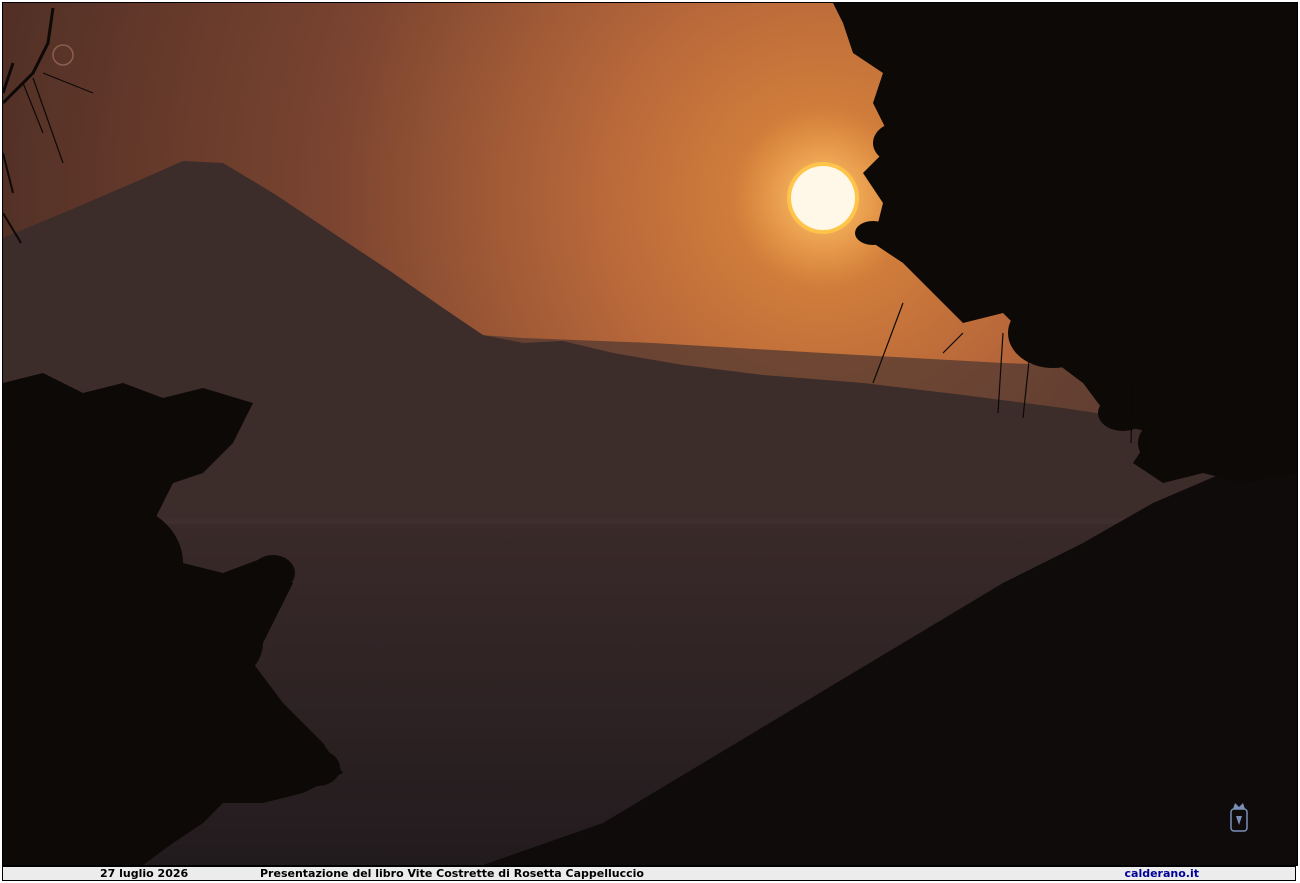 The height and width of the screenshot is (883, 1300). I want to click on caption-date: 27 luglio 2026, so click(144, 873).